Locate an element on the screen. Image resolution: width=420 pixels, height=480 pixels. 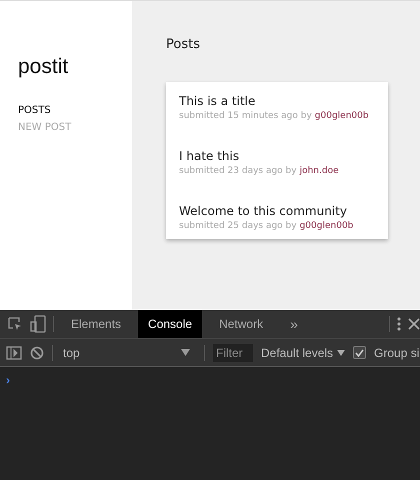
more-options-icon is located at coordinates (399, 324).